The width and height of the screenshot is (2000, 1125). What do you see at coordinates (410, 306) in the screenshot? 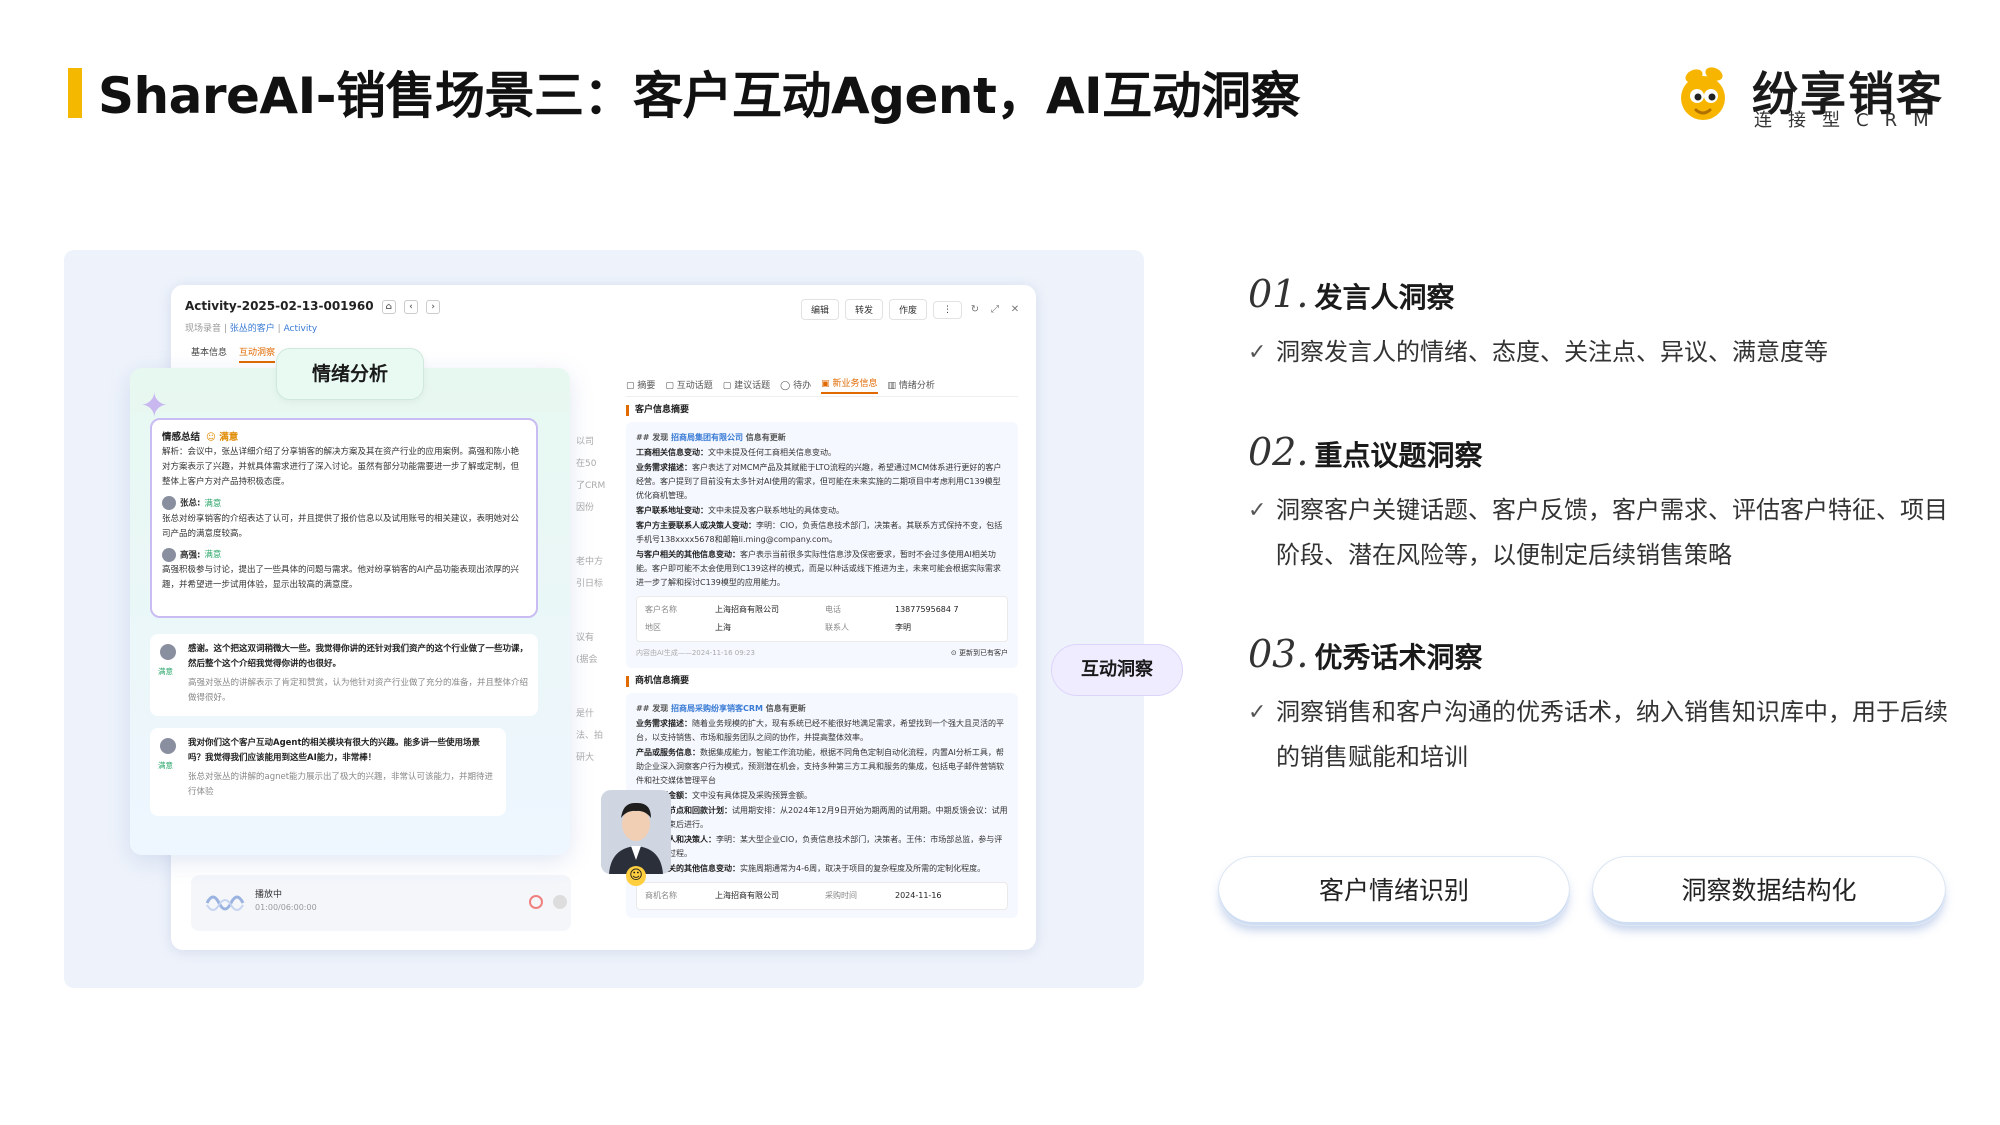
I see `prev-icon: ‹` at bounding box center [410, 306].